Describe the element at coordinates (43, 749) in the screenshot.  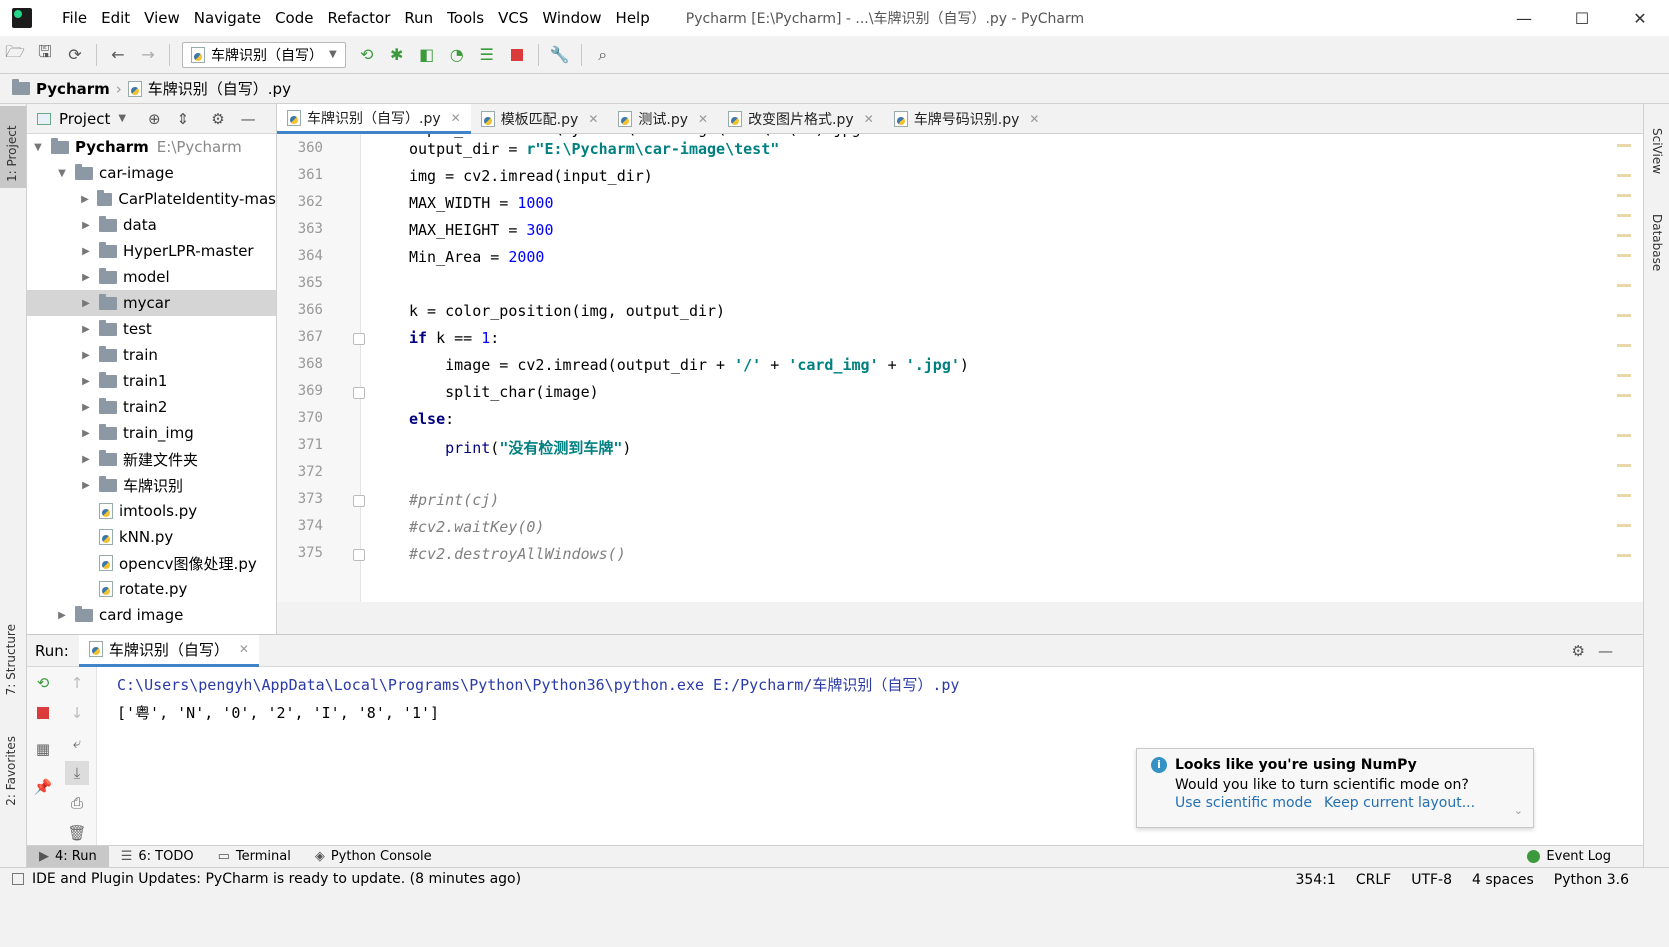
I see `layout-icon: ▦` at that location.